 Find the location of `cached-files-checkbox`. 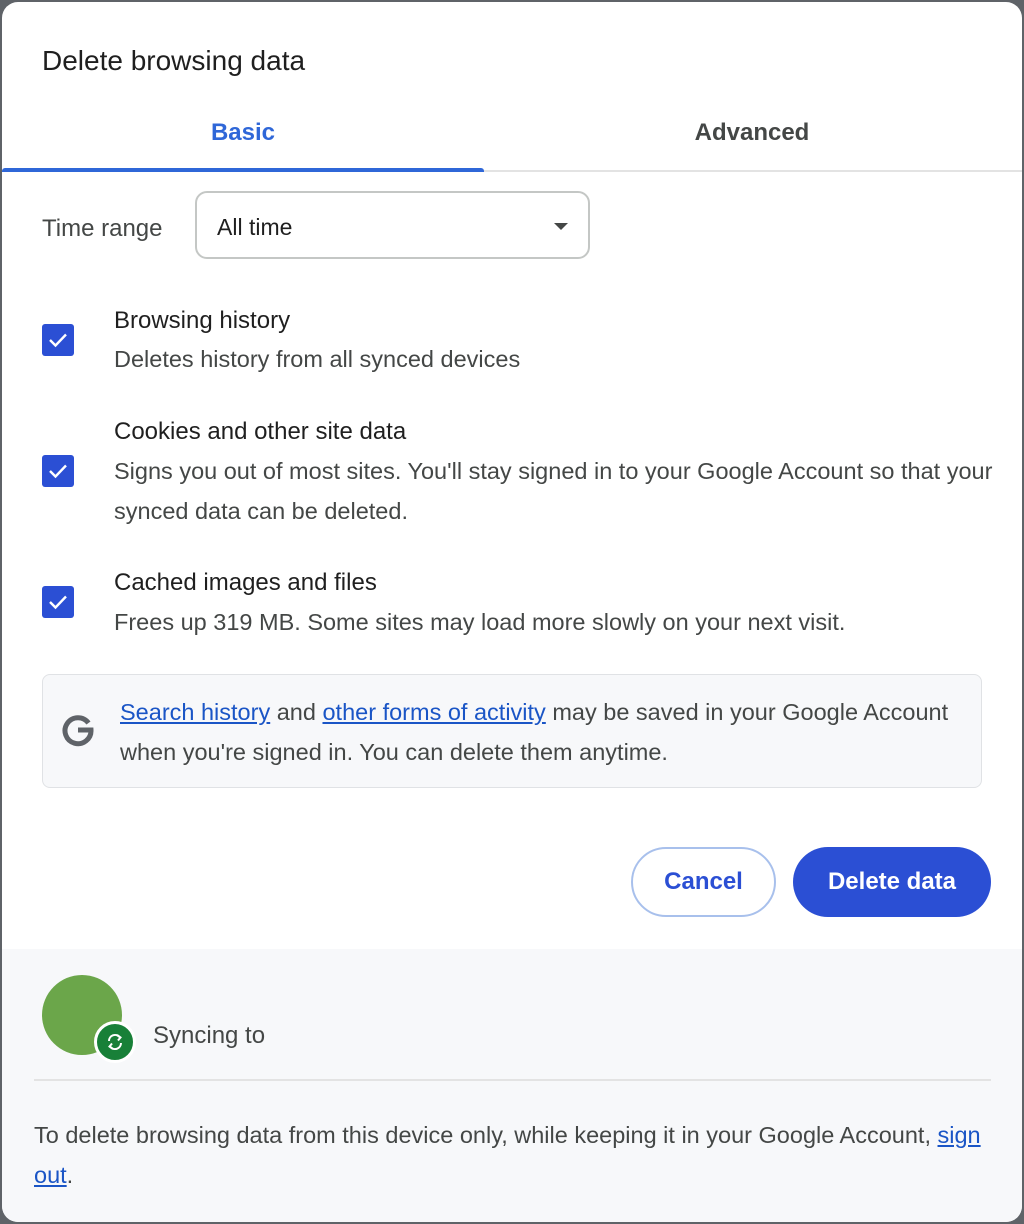

cached-files-checkbox is located at coordinates (58, 602).